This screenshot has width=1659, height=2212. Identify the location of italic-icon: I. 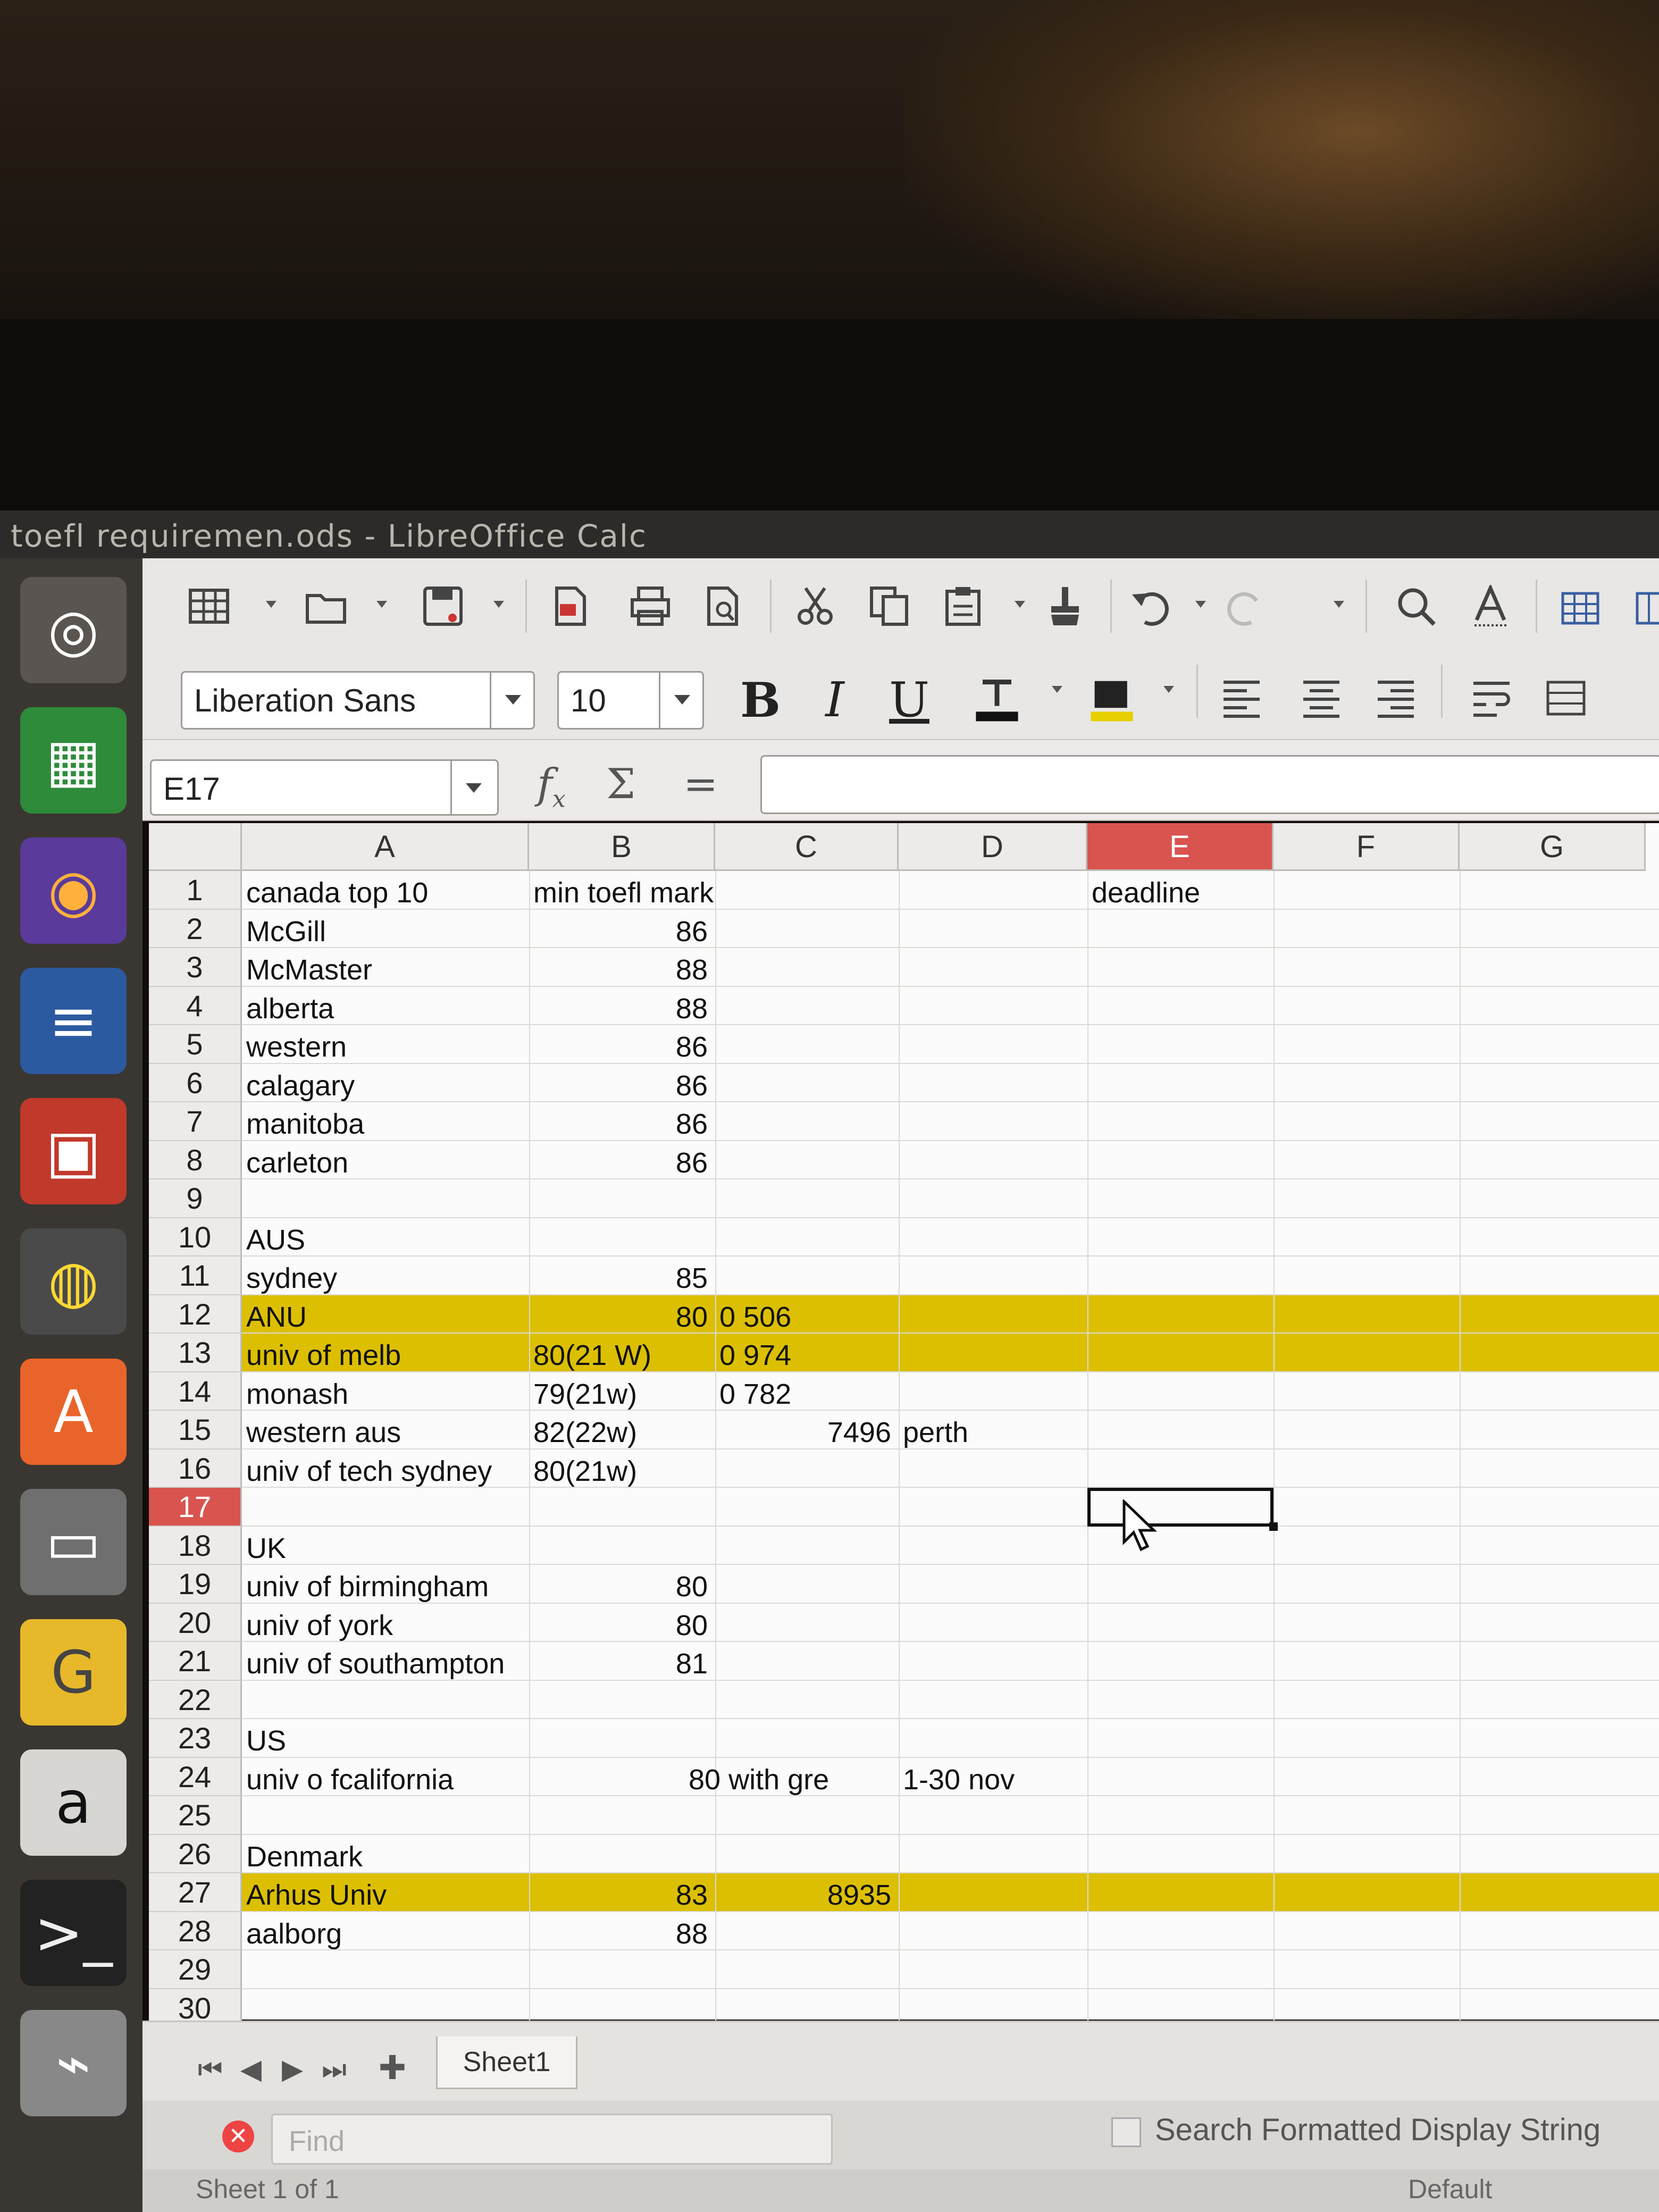
(834, 700).